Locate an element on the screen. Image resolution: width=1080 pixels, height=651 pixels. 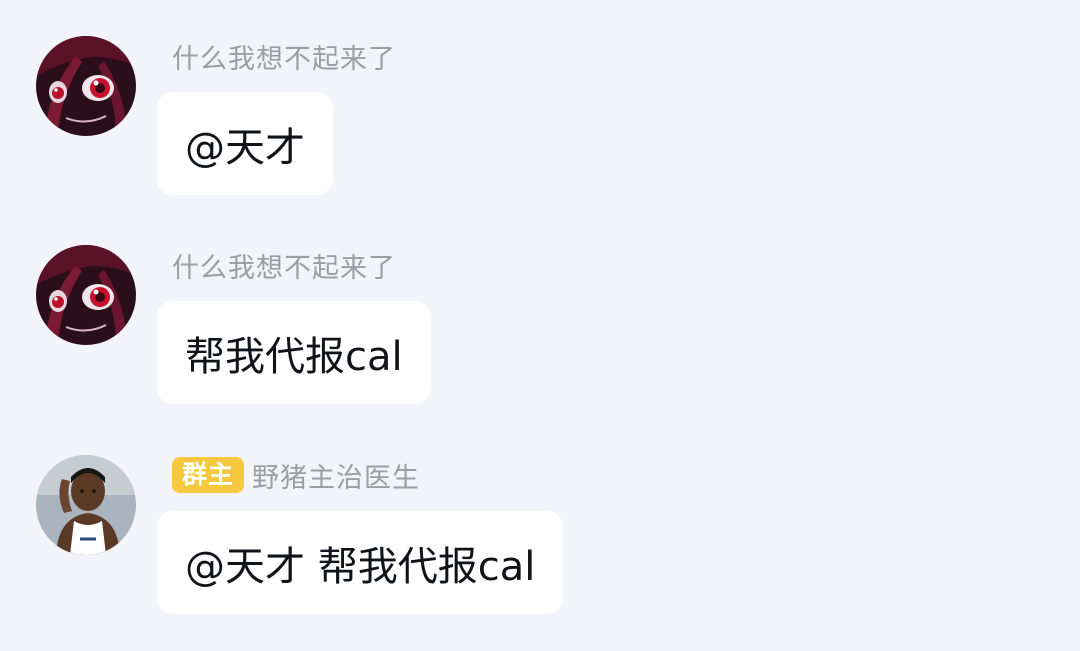
message-bubble: @天才 is located at coordinates (245, 143).